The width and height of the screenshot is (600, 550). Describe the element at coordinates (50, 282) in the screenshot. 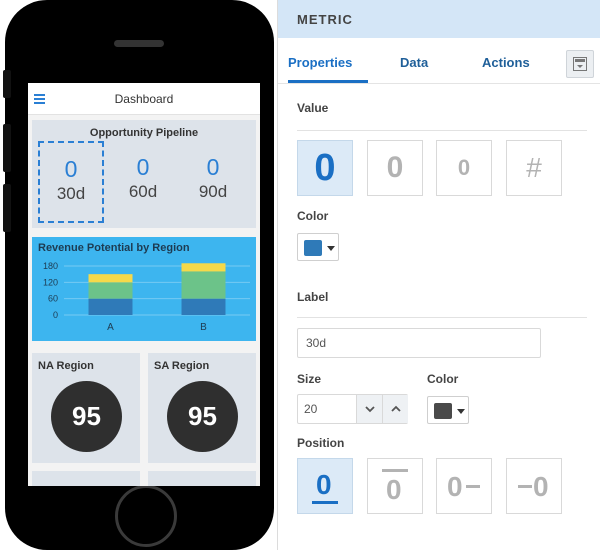

I see `y-tick-label: 120` at that location.